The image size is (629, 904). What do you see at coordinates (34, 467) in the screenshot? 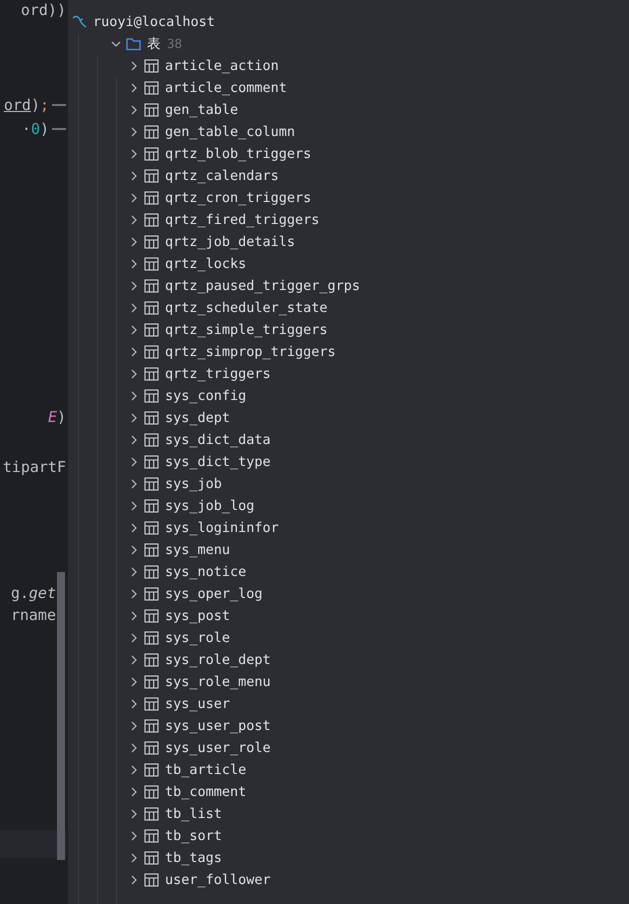
I see `code-line: tipartF` at bounding box center [34, 467].